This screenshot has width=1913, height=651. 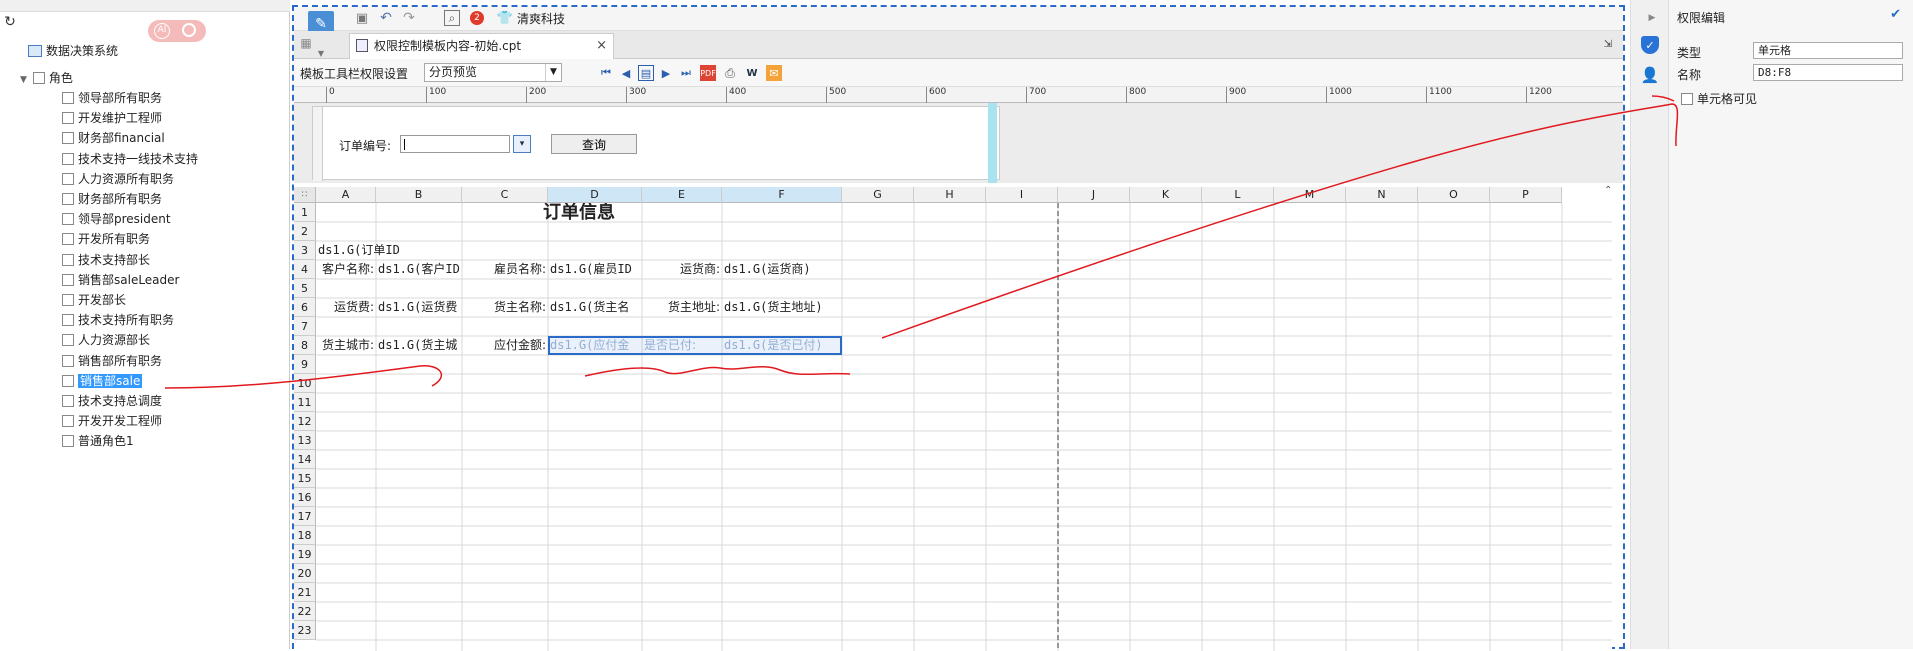 What do you see at coordinates (305, 402) in the screenshot?
I see `row-header: 11` at bounding box center [305, 402].